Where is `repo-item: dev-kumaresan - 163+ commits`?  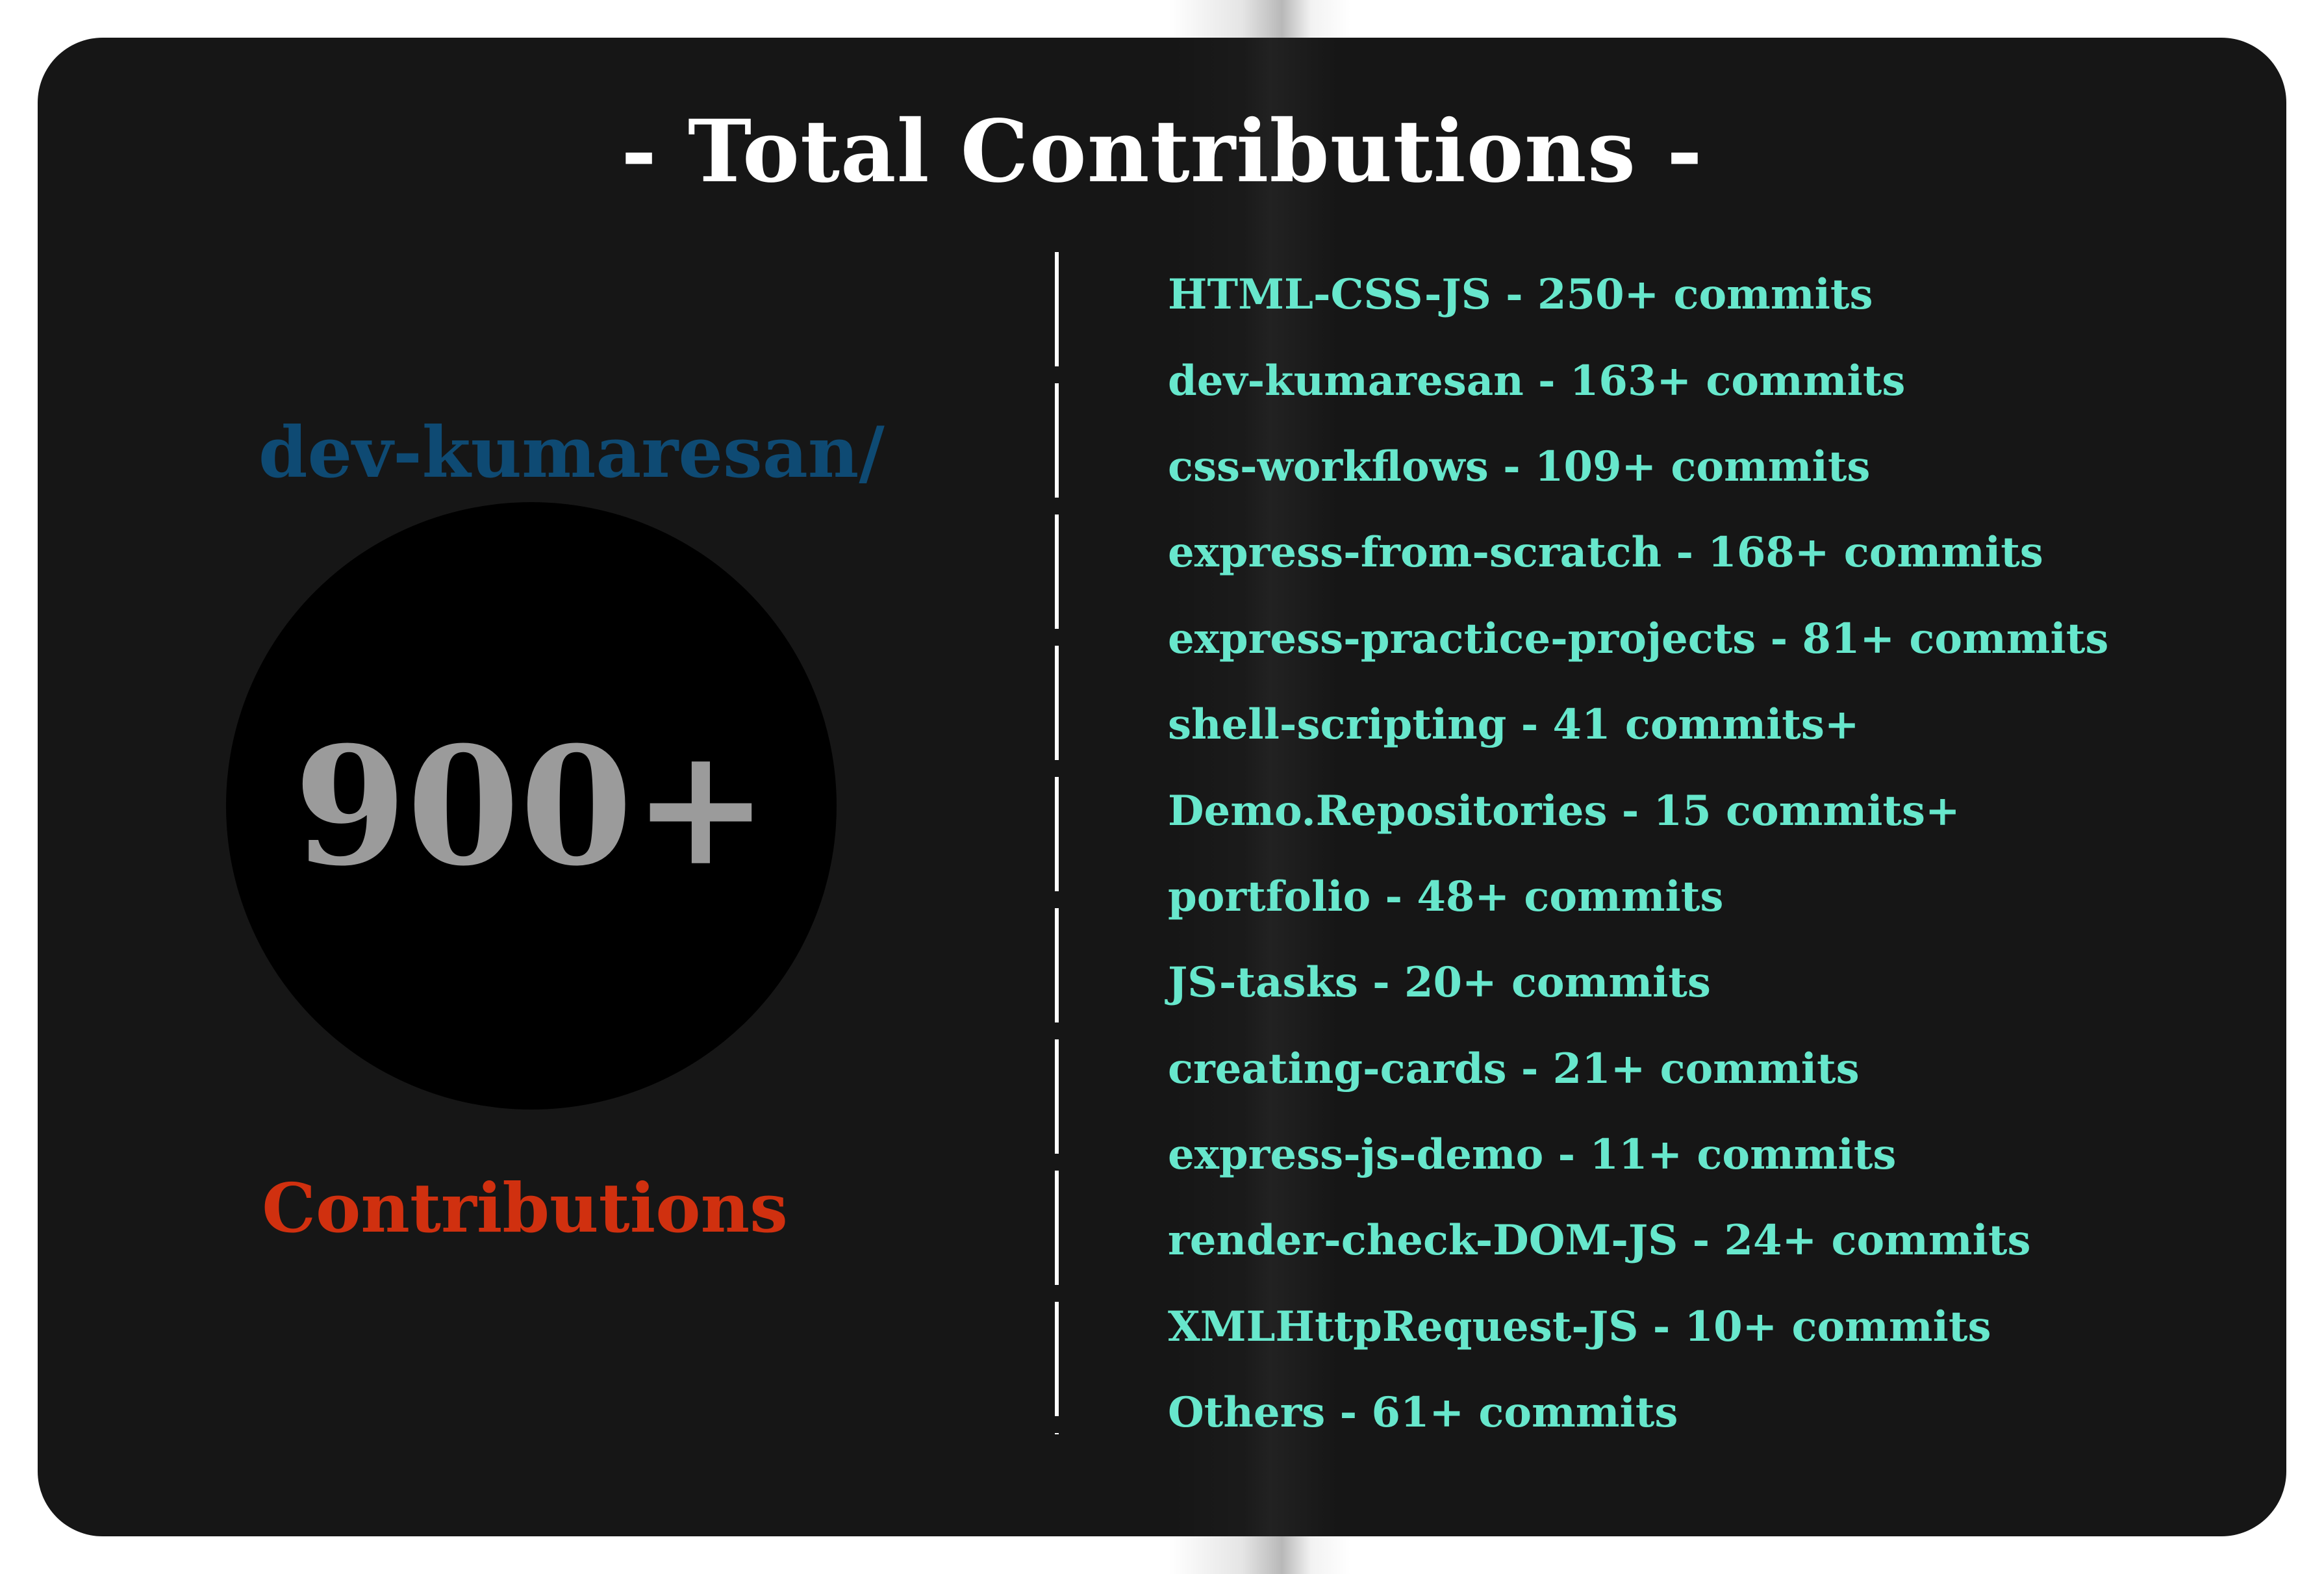
repo-item: dev-kumaresan - 163+ commits is located at coordinates (1537, 380).